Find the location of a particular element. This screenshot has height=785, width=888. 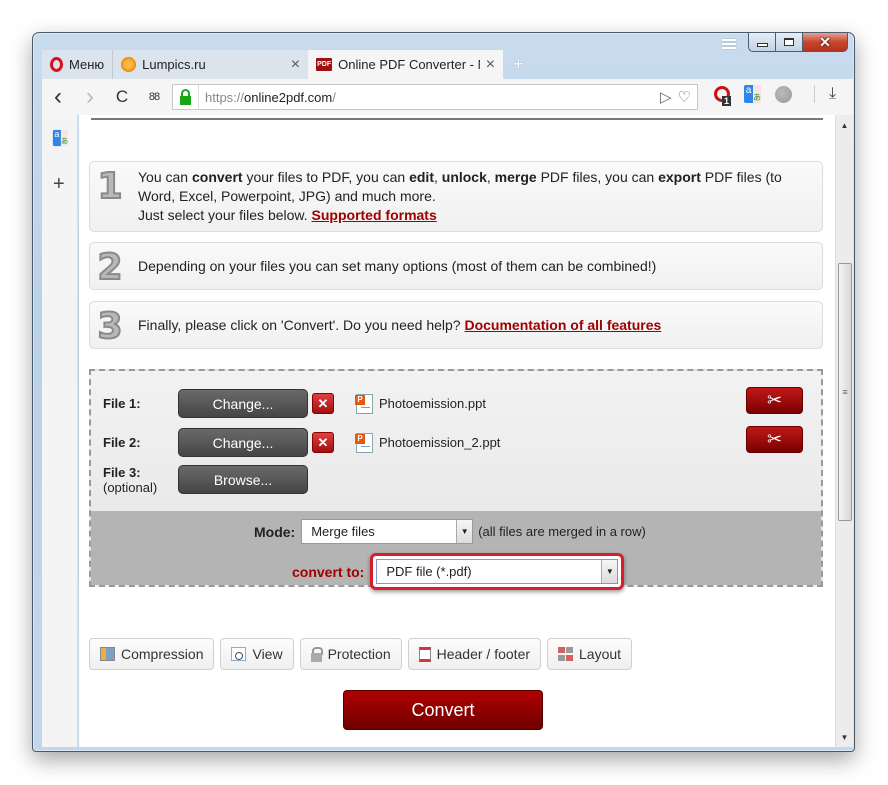

opera-menu-button: Меню is located at coordinates (78, 64).